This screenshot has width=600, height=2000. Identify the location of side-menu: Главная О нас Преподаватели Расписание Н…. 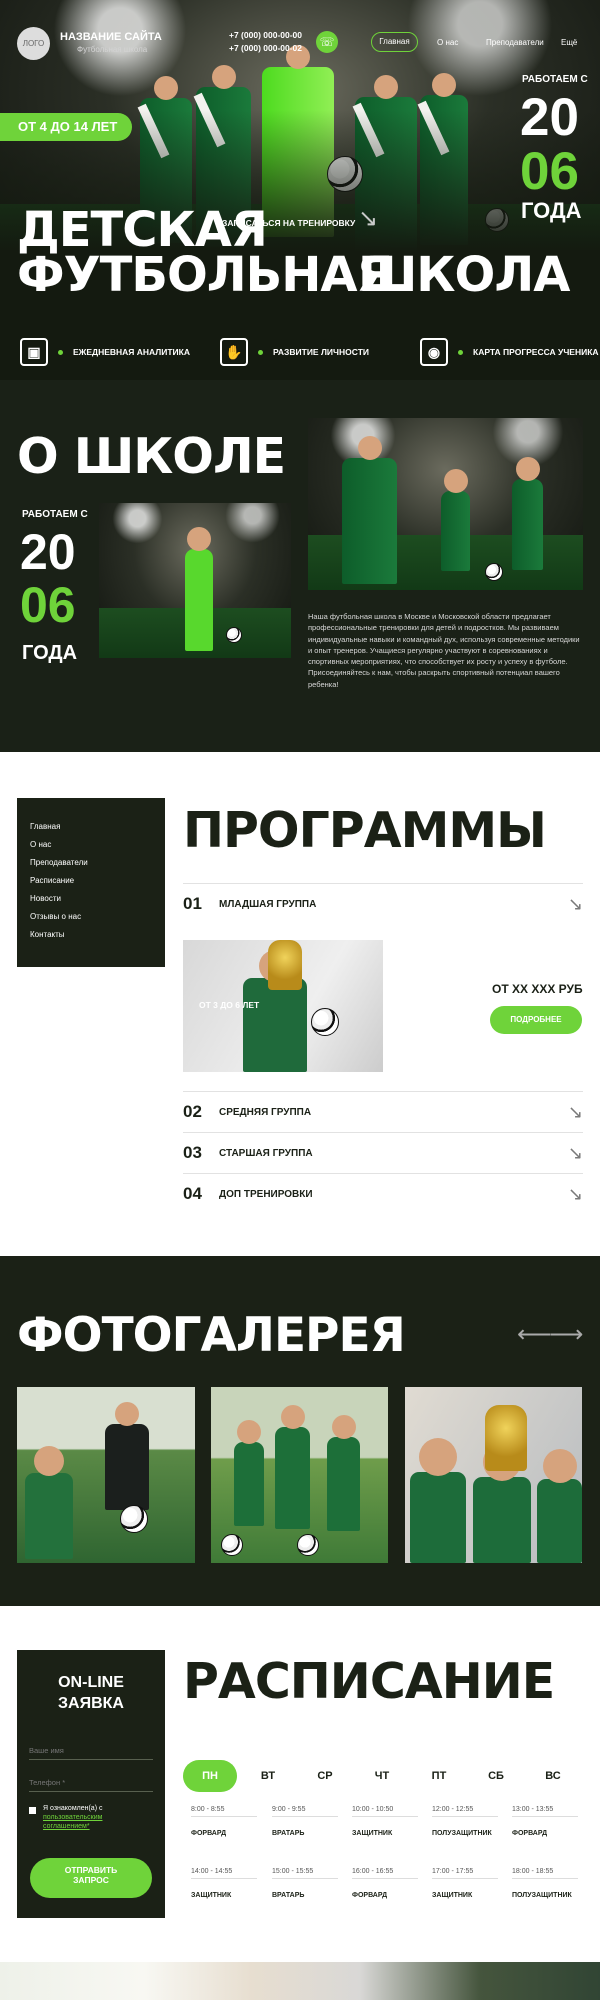
(91, 882).